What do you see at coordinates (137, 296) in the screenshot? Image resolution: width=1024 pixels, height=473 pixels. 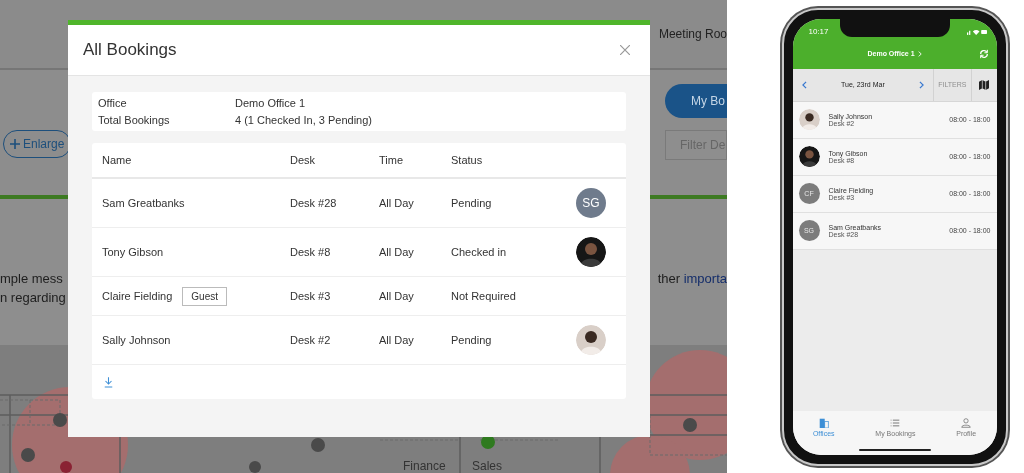 I see `table-cell: Claire Fielding` at bounding box center [137, 296].